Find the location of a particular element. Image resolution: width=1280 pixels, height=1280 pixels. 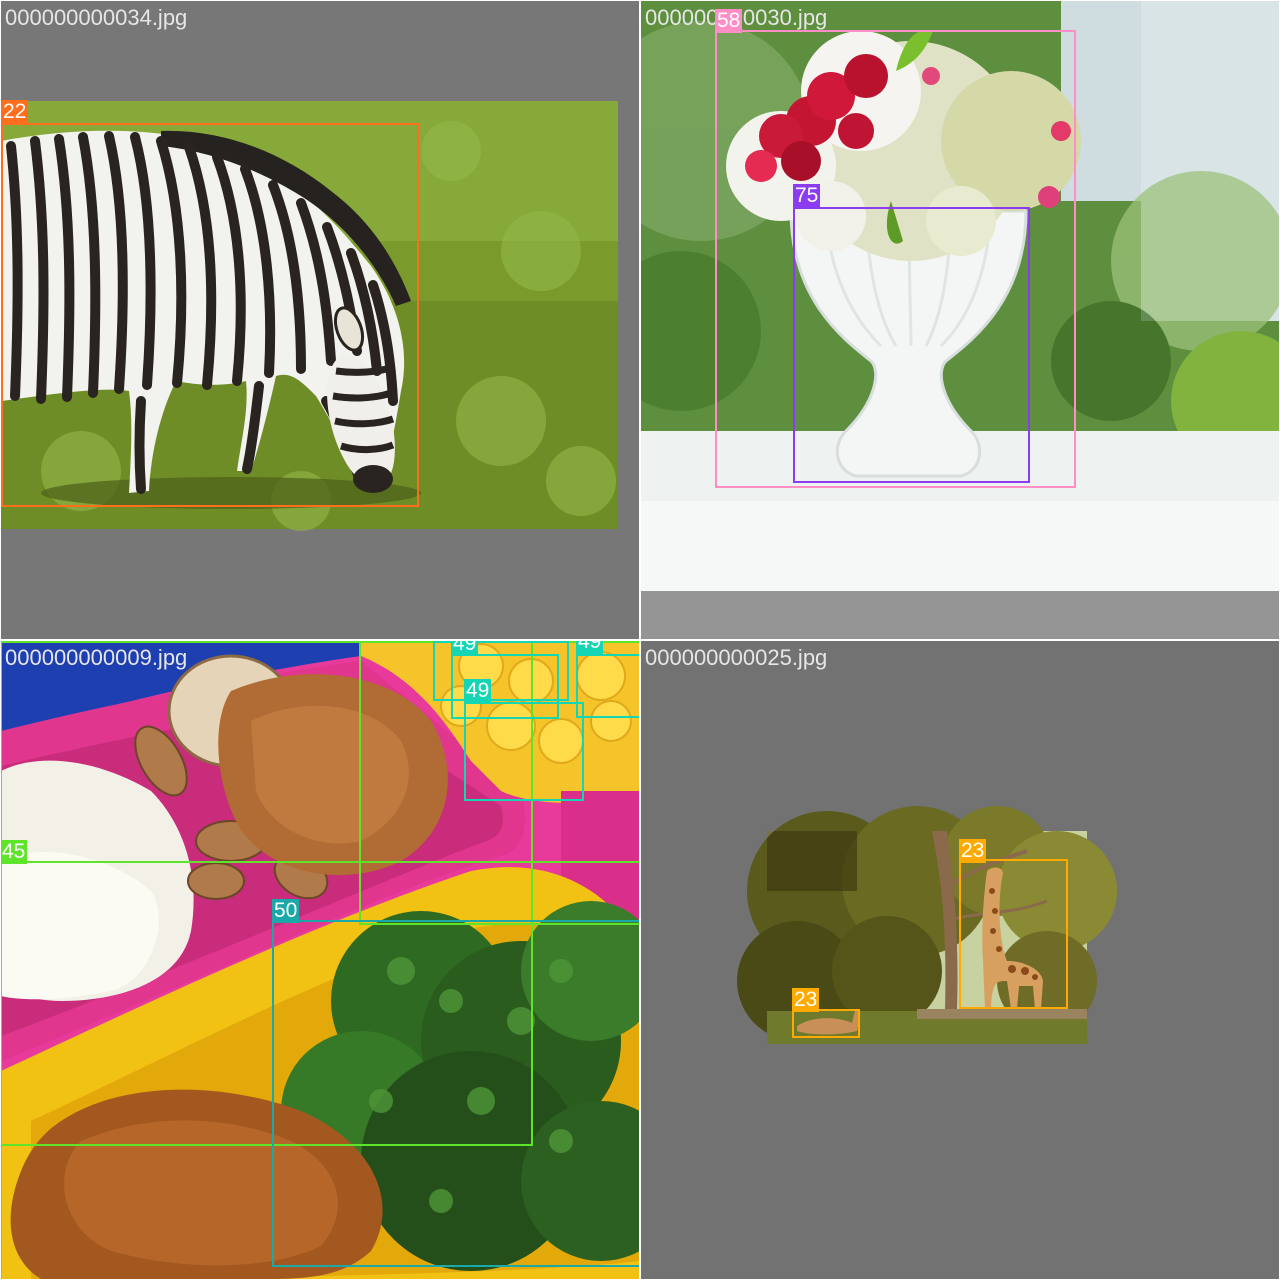

detection-label: 22 is located at coordinates (15, 112).